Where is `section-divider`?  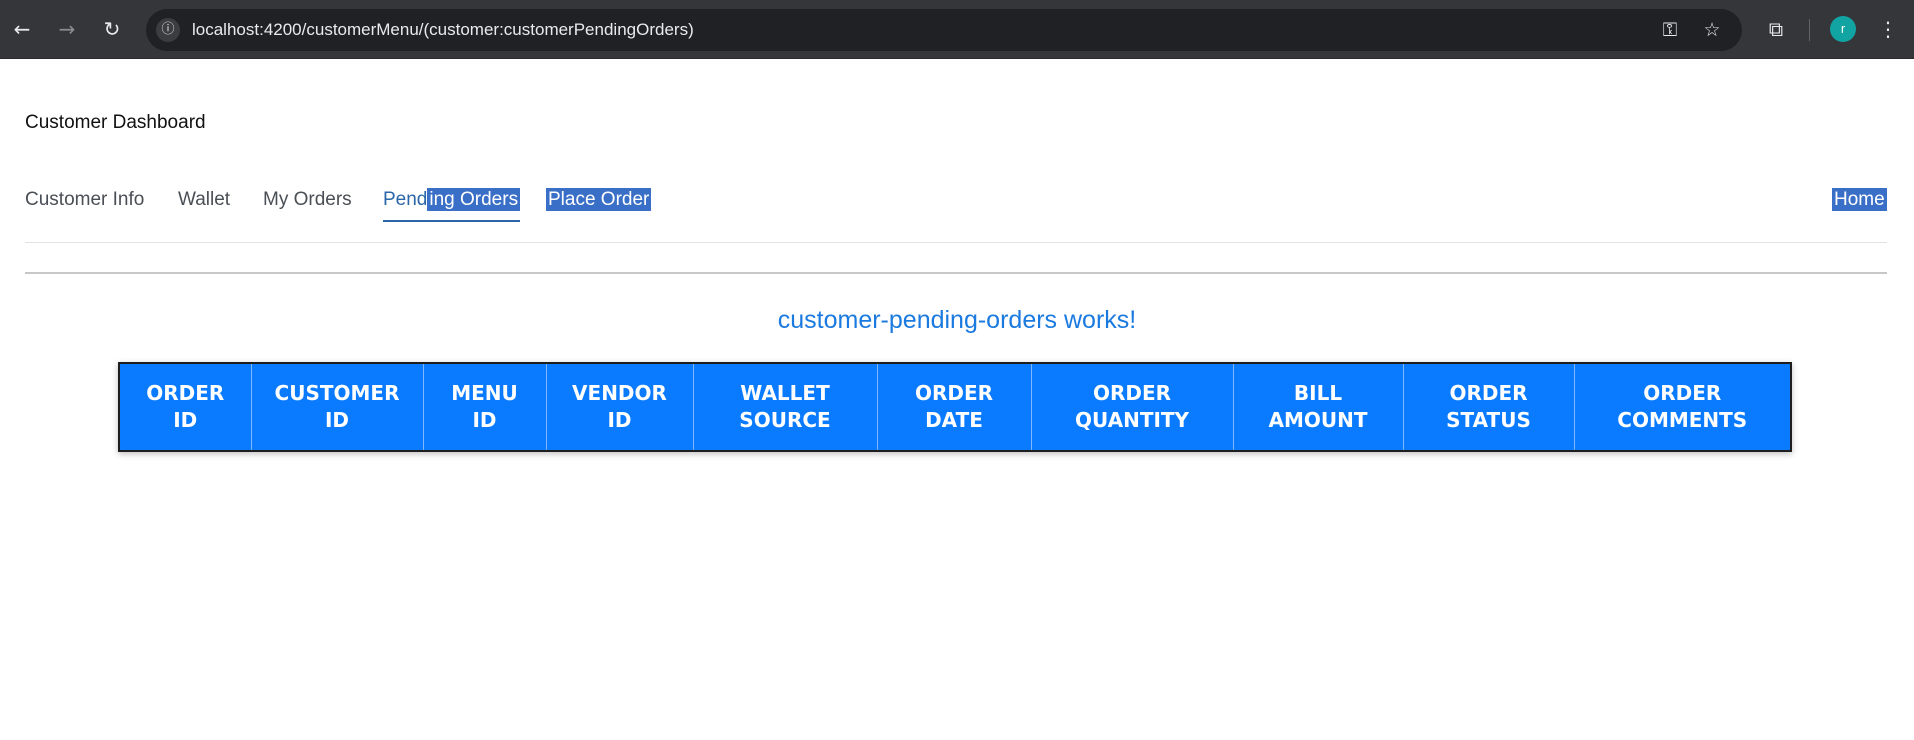
section-divider is located at coordinates (956, 273).